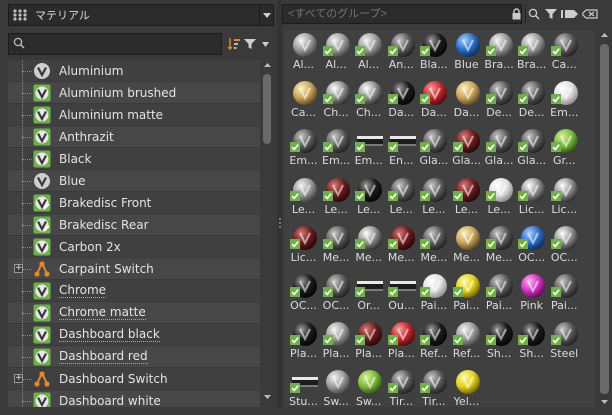 This screenshot has width=612, height=415. What do you see at coordinates (134, 247) in the screenshot?
I see `list-item: Carbon 2x` at bounding box center [134, 247].